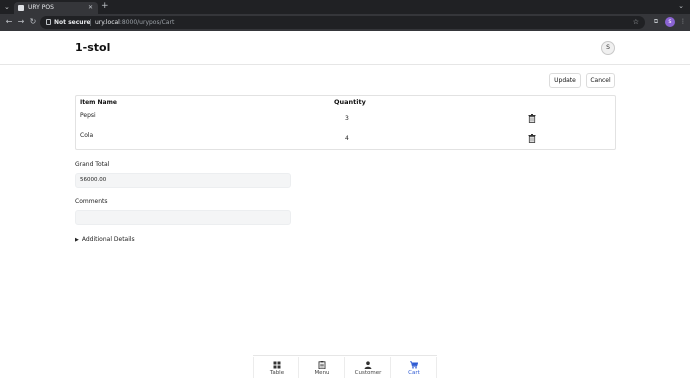 This screenshot has height=378, width=690. What do you see at coordinates (183, 180) in the screenshot?
I see `grand-total-field: 56000.00` at bounding box center [183, 180].